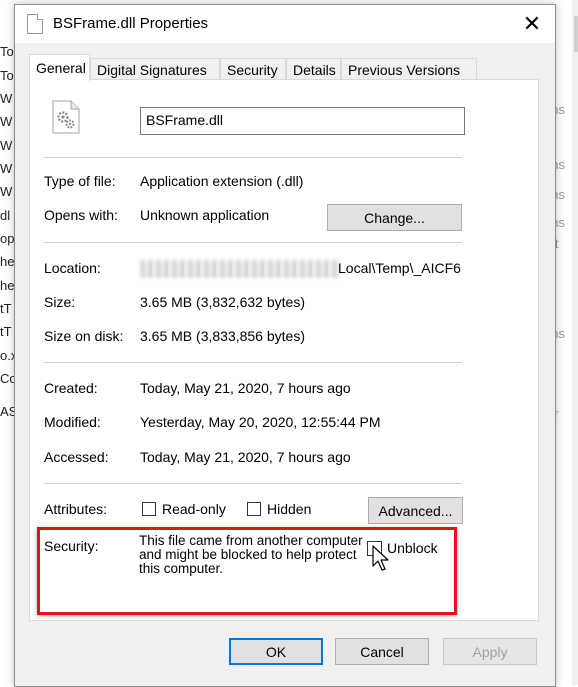  I want to click on created-value: Today, May 21, 2020, 7 hours ago, so click(245, 388).